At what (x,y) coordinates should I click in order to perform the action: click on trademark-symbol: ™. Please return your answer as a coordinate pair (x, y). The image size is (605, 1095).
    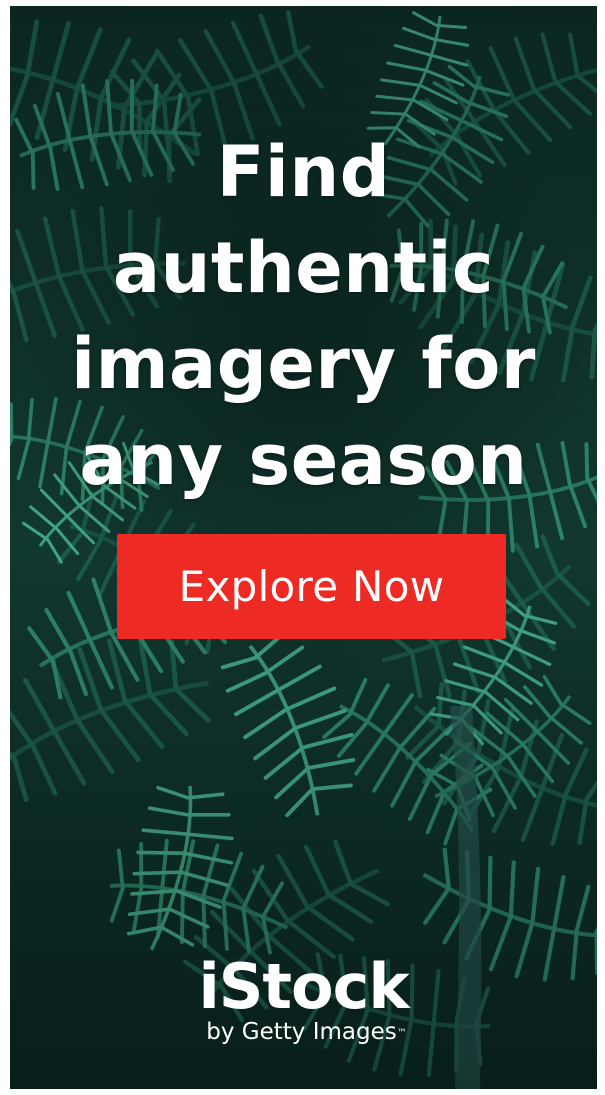
    Looking at the image, I should click on (401, 1033).